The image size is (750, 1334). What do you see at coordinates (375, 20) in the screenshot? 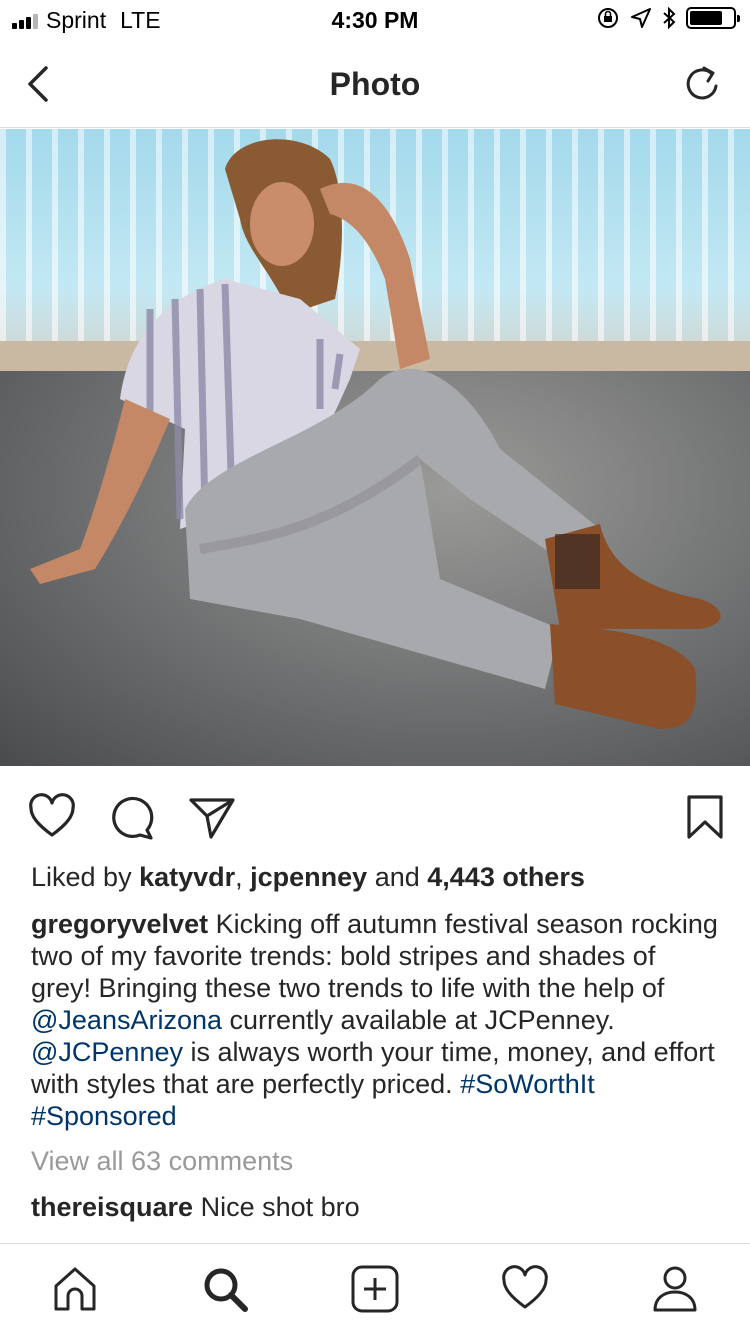
I see `status-bar: Sprint LTE 4:30 PM` at bounding box center [375, 20].